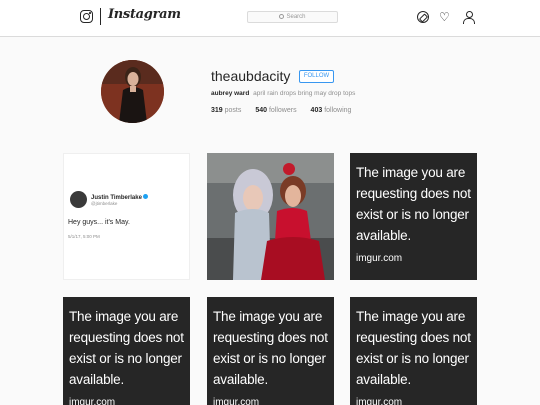  What do you see at coordinates (282, 16) in the screenshot?
I see `search-icon` at bounding box center [282, 16].